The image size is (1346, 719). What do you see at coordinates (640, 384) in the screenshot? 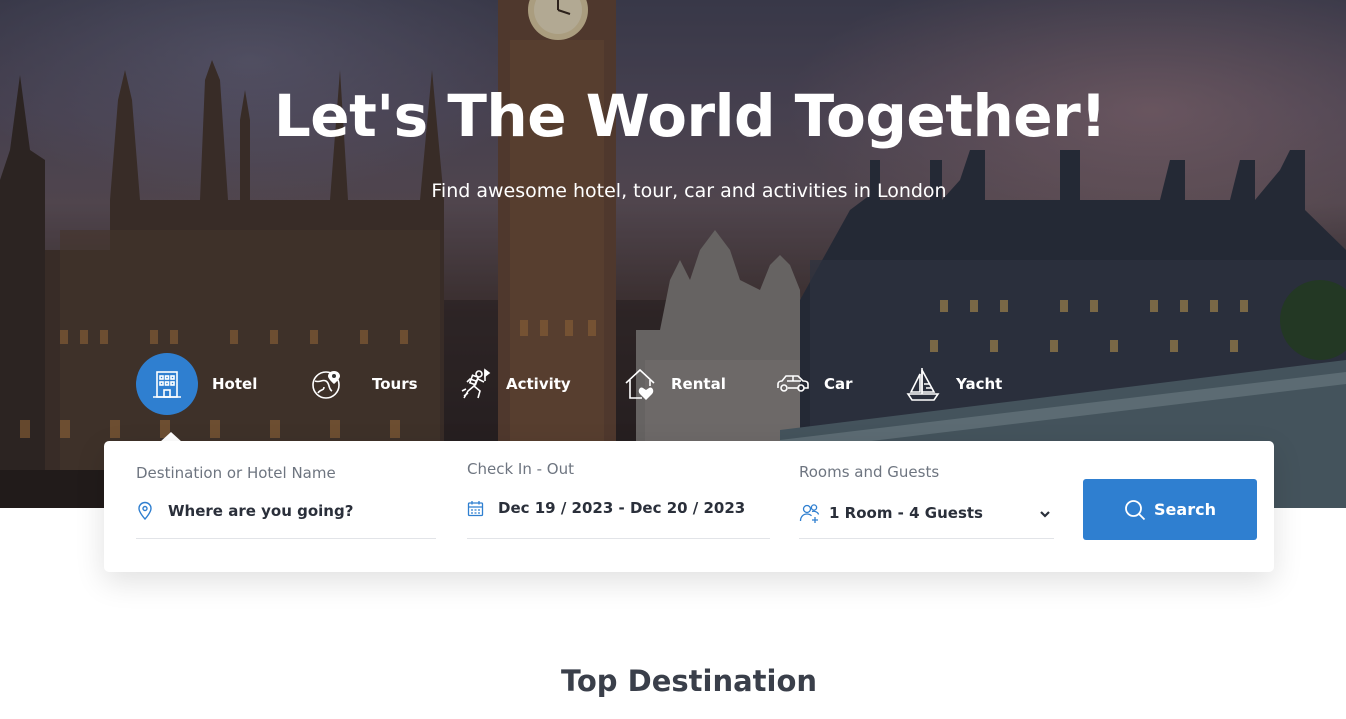
I see `house-heart-icon` at bounding box center [640, 384].